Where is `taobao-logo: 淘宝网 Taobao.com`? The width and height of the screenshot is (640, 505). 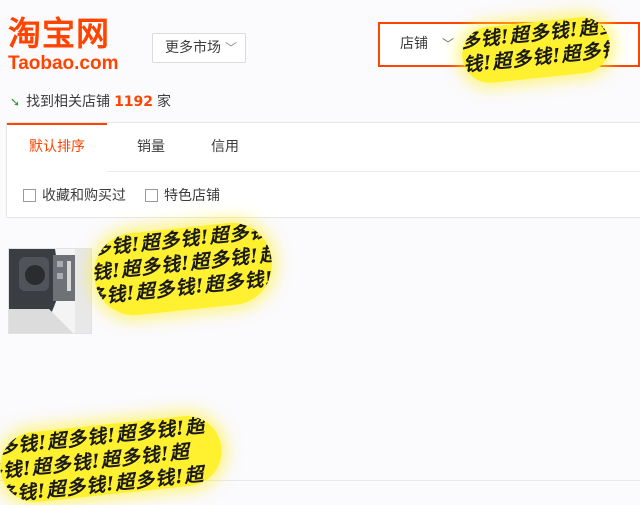 taobao-logo: 淘宝网 Taobao.com is located at coordinates (72, 45).